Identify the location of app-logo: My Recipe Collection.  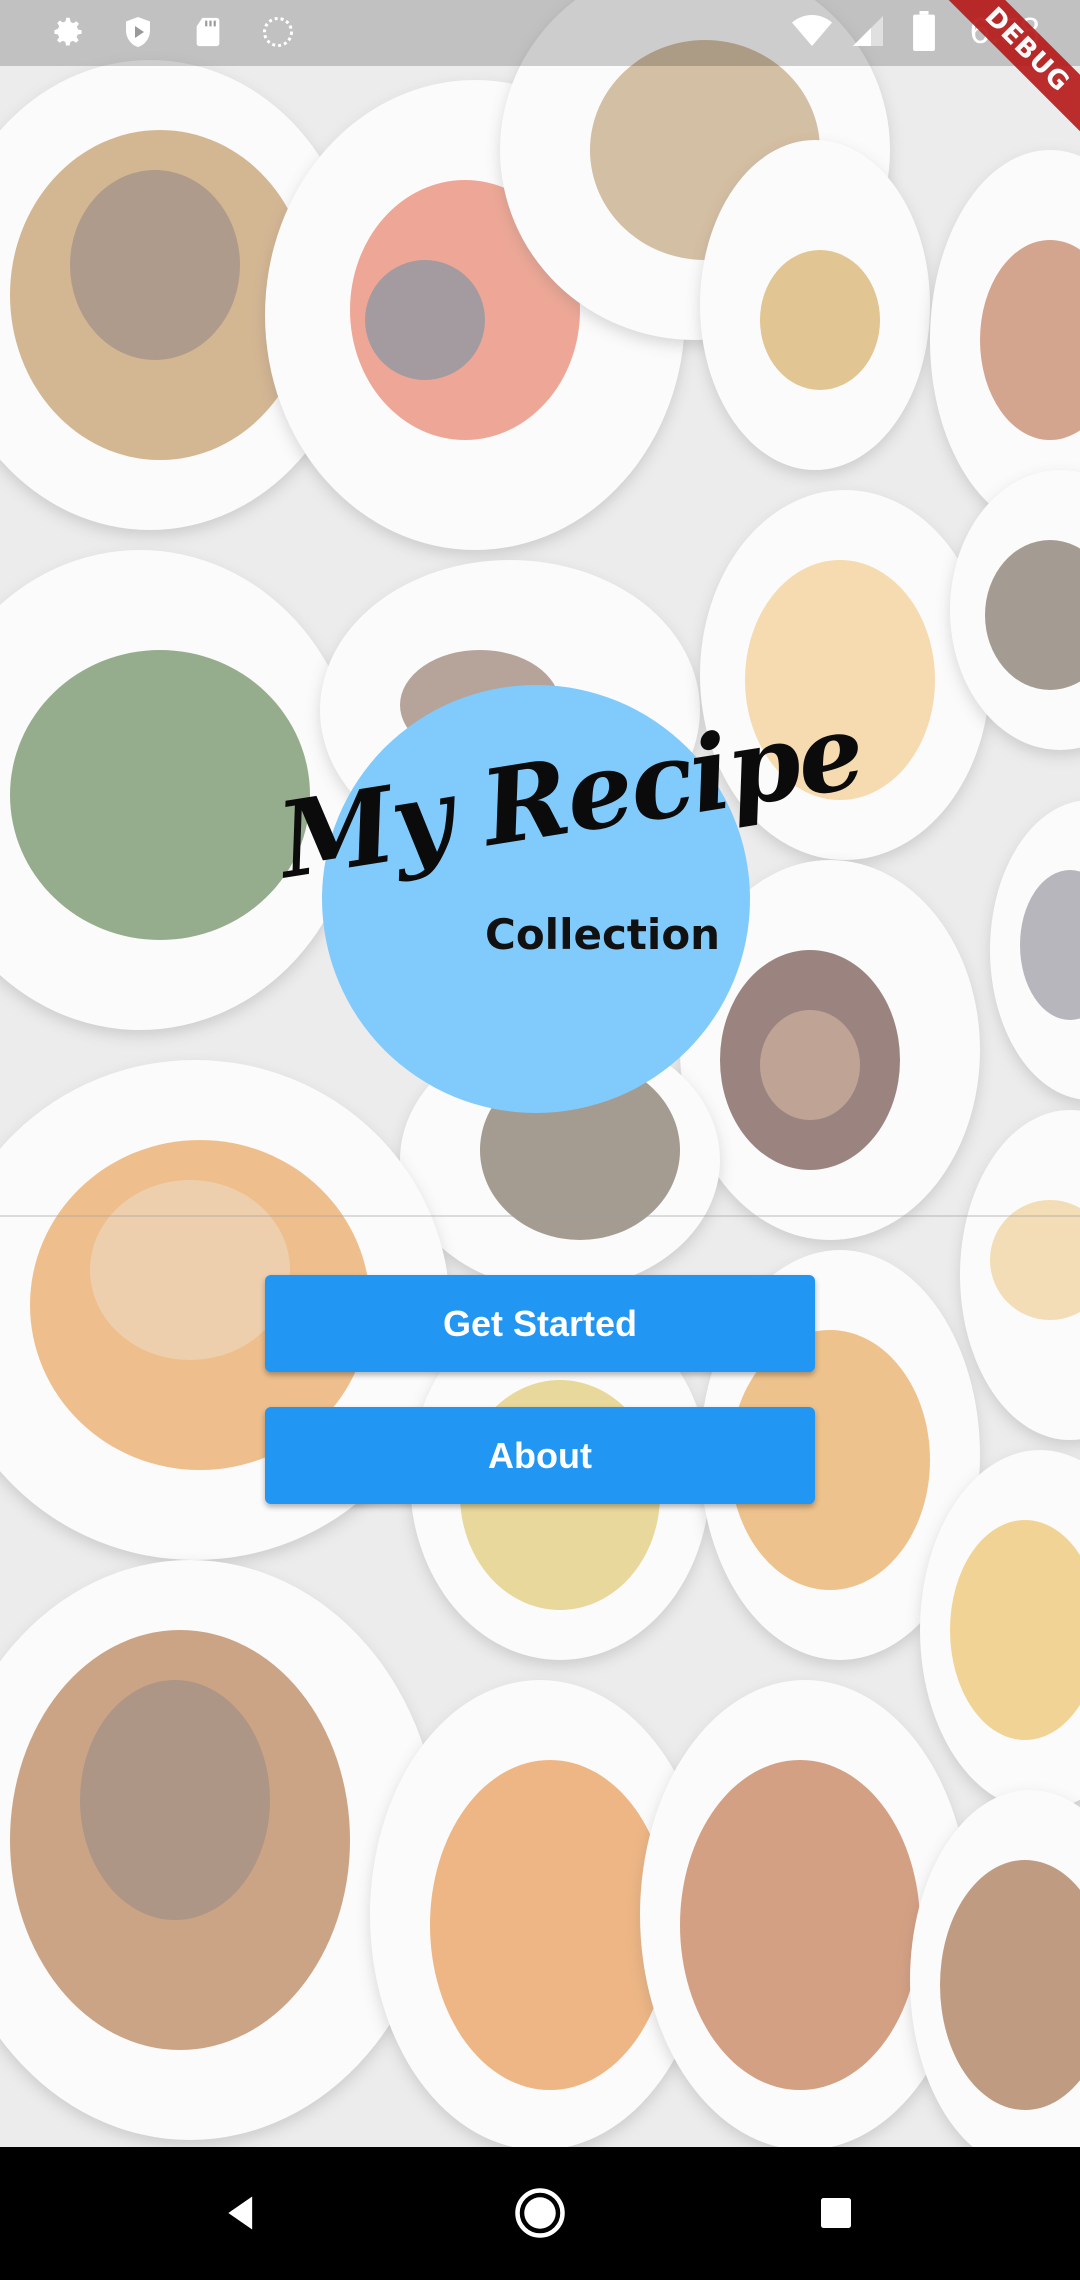
(570, 844).